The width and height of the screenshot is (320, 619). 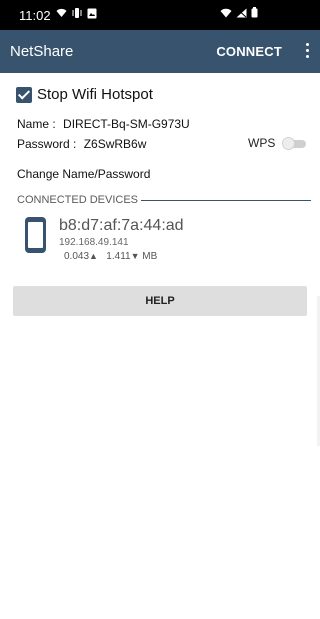 I want to click on section-divider, so click(x=226, y=200).